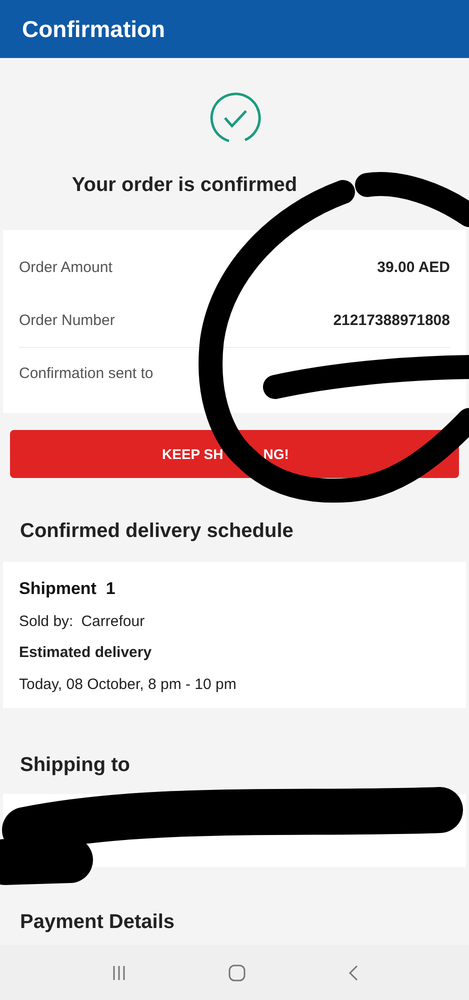  Describe the element at coordinates (46, 622) in the screenshot. I see `sold-by-label: Sold by:` at that location.